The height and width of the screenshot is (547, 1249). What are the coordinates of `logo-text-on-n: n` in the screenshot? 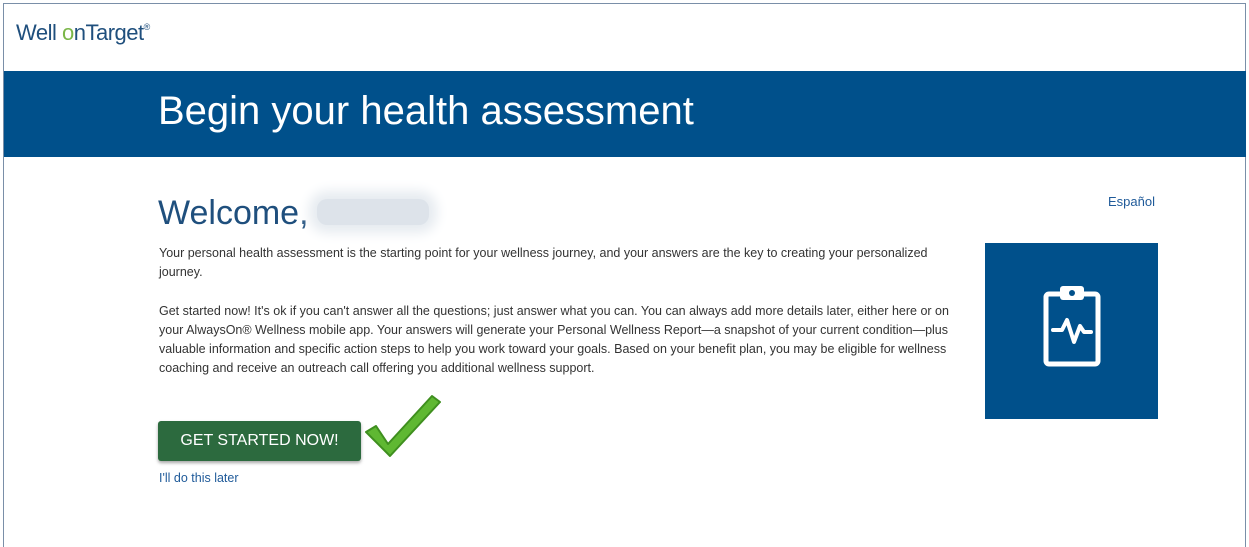 It's located at (79, 32).